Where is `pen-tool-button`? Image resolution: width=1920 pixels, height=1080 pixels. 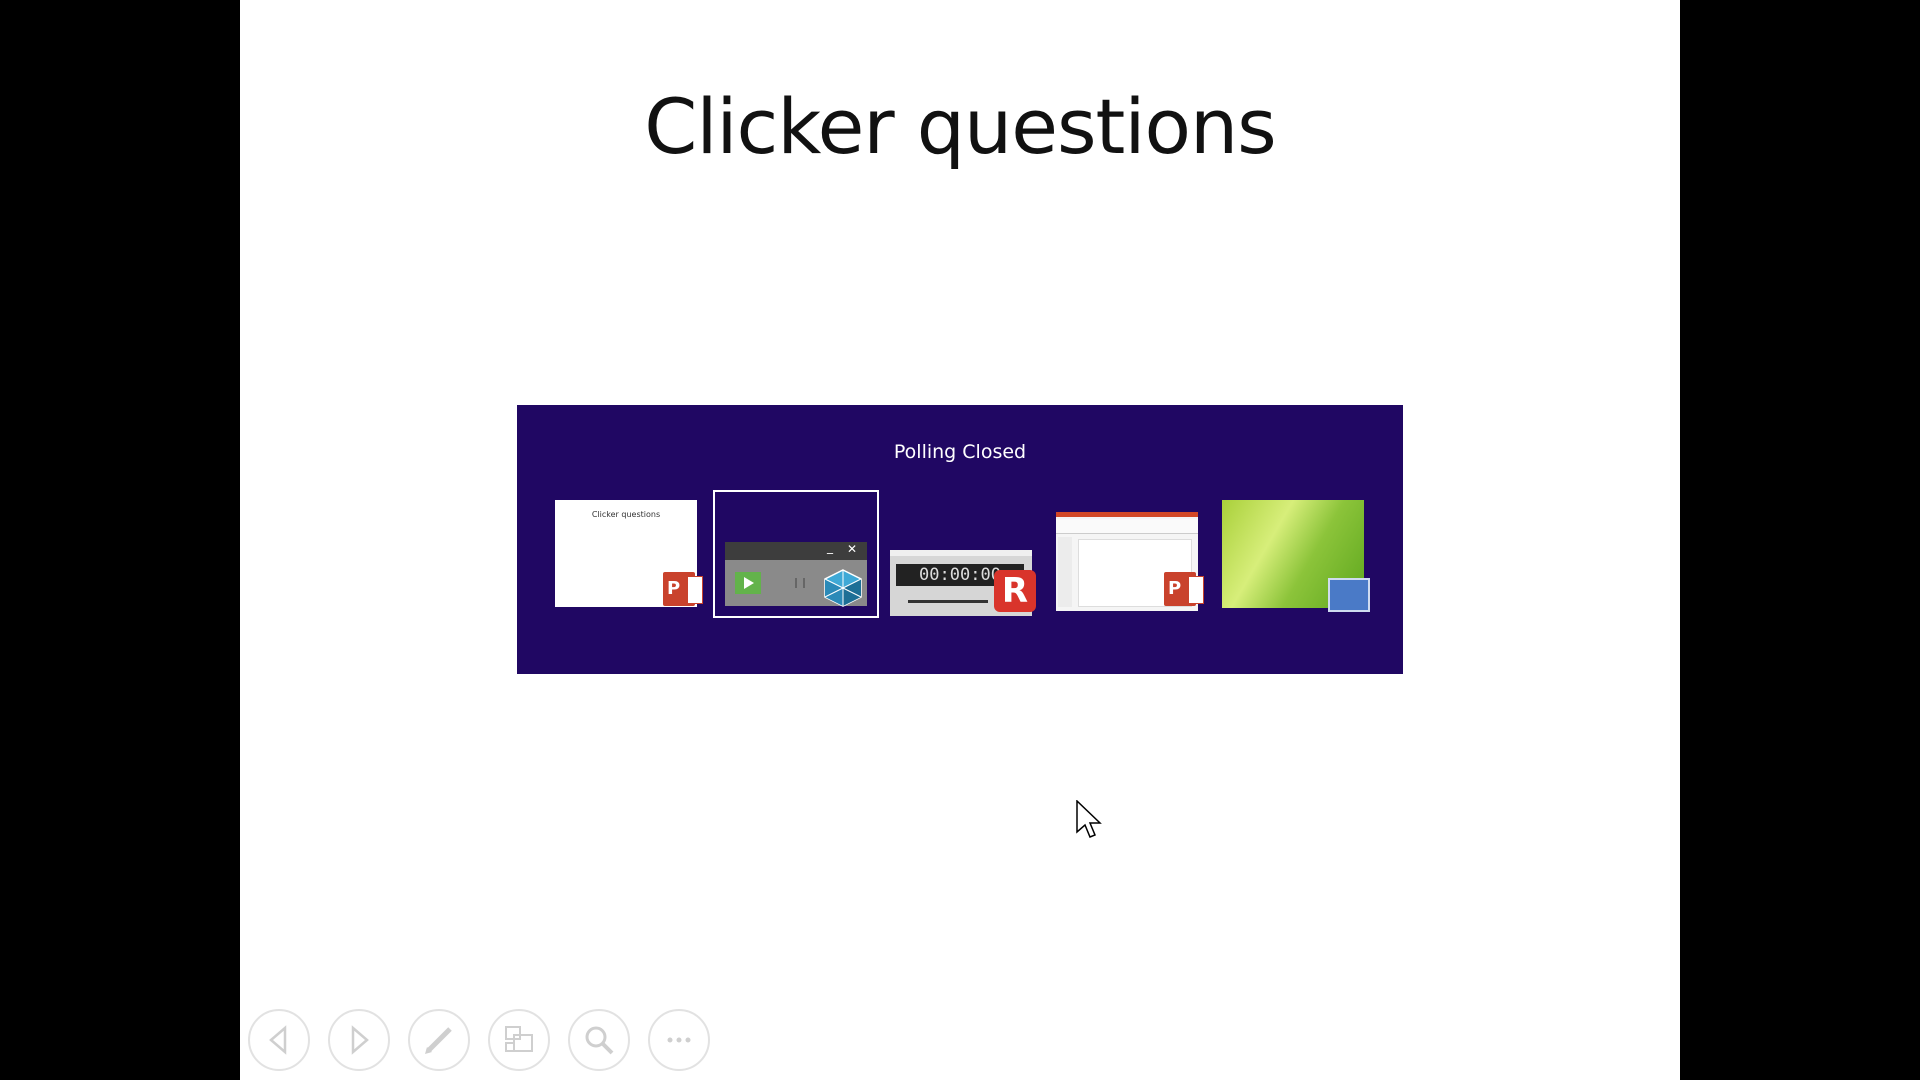
pen-tool-button is located at coordinates (439, 1040).